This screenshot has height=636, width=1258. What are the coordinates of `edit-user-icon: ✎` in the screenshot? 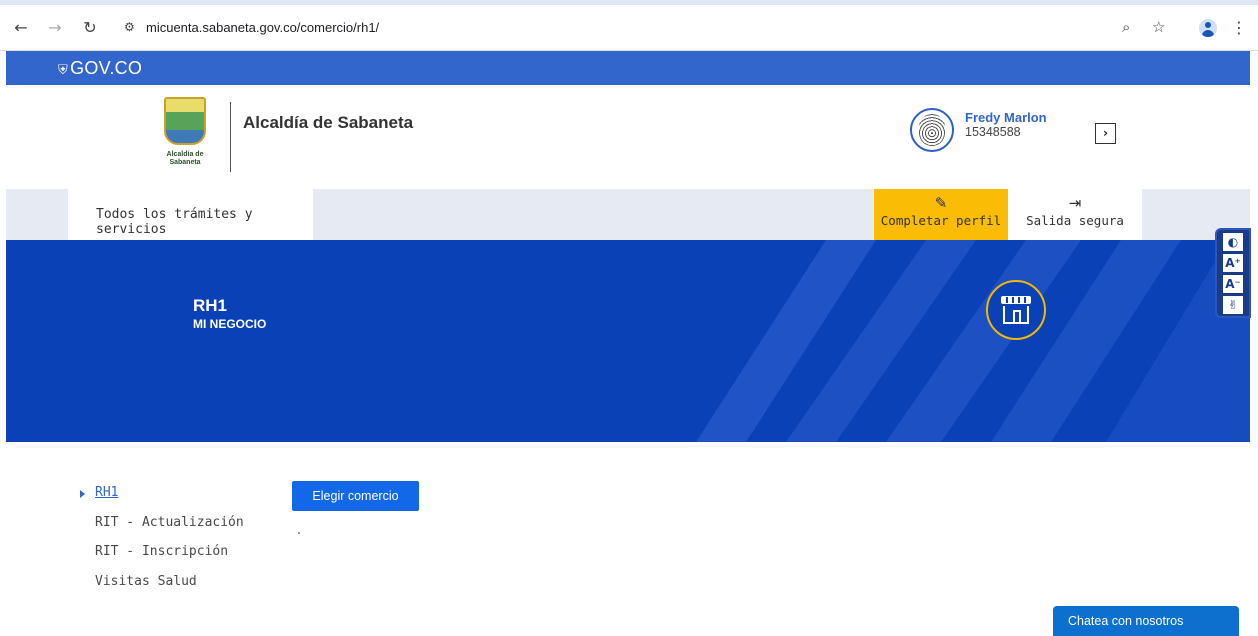 It's located at (941, 203).